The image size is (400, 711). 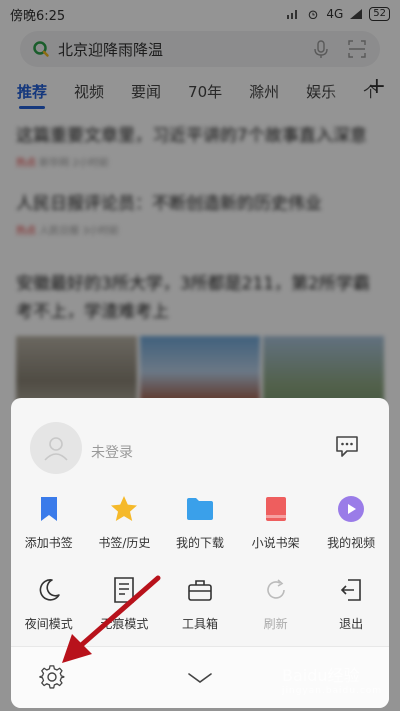 What do you see at coordinates (49, 590) in the screenshot?
I see `moon-icon` at bounding box center [49, 590].